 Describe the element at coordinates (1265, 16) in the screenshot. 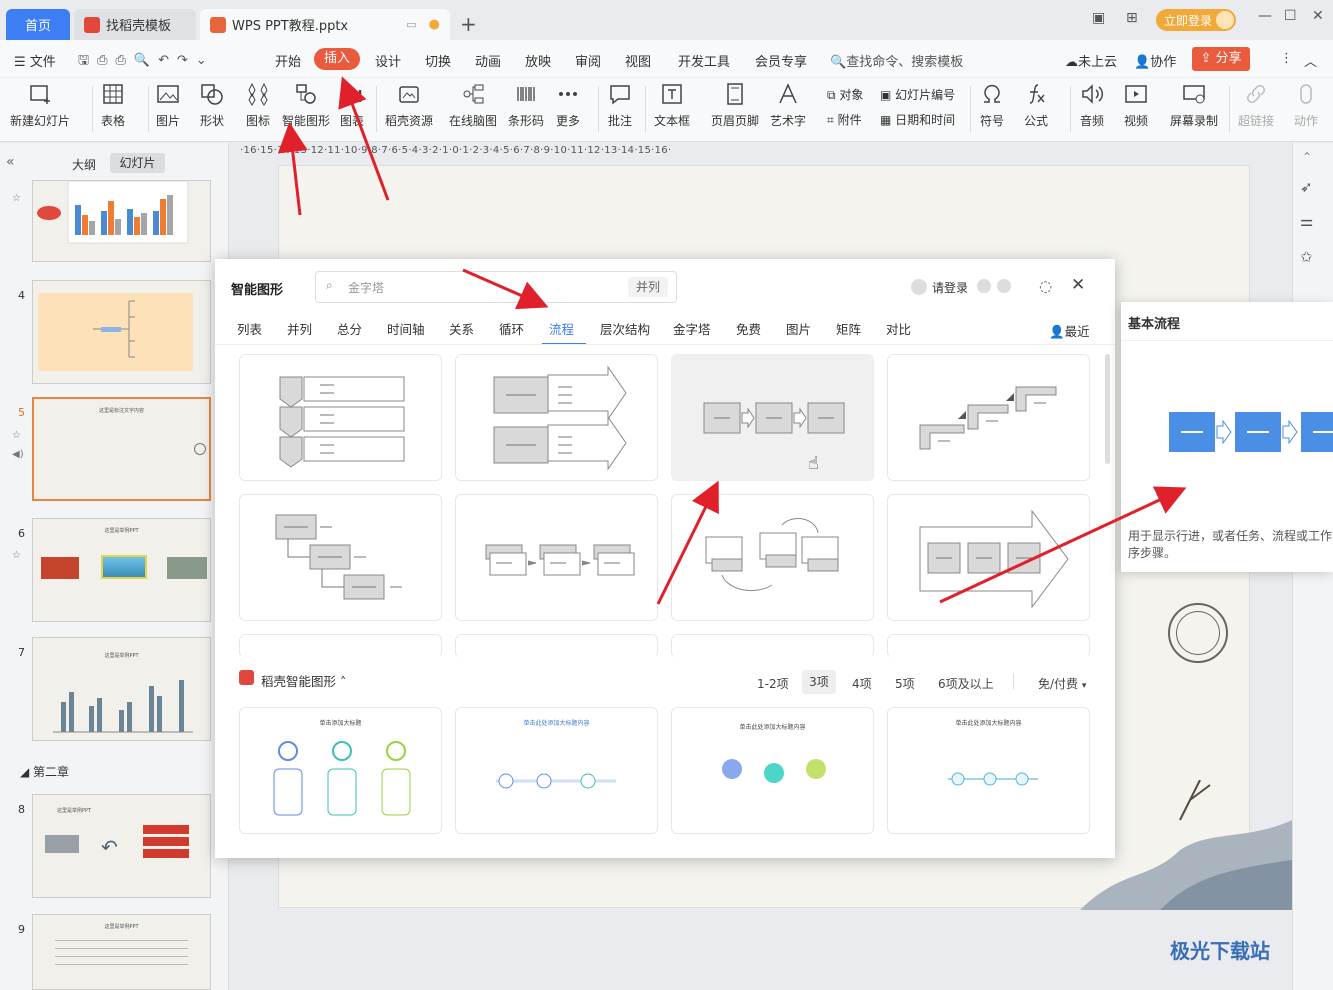

I see `minimize-icon: —` at that location.